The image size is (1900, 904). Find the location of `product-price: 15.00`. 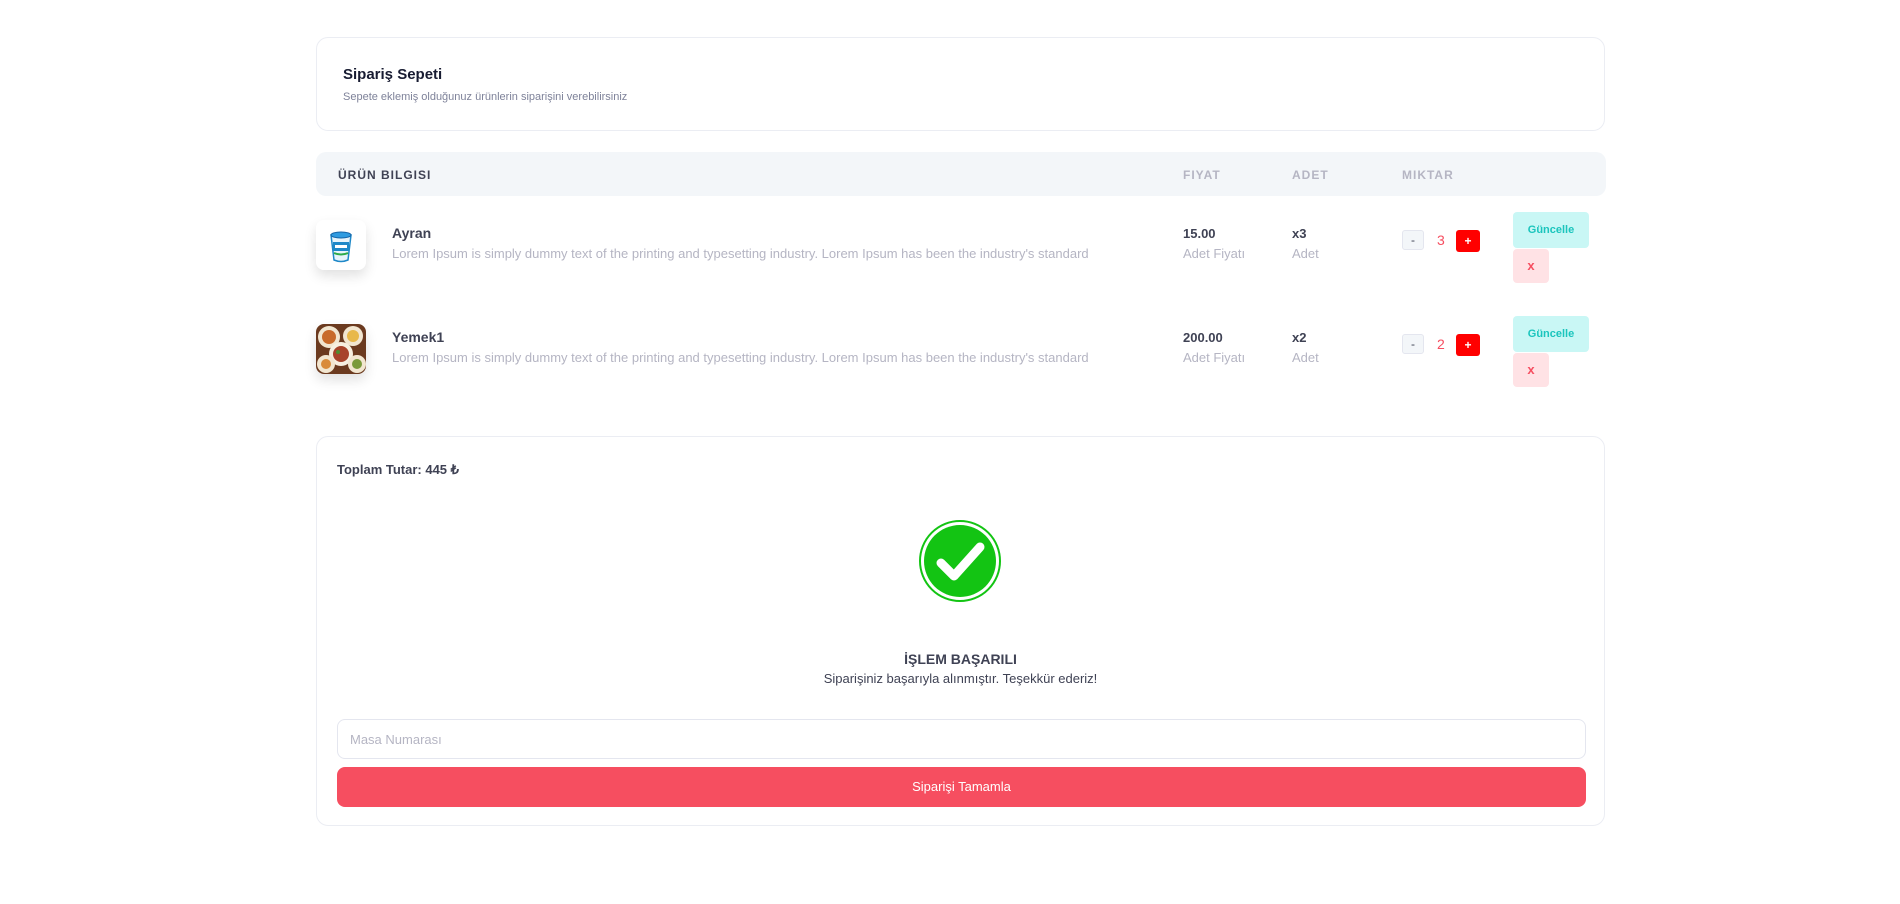

product-price: 15.00 is located at coordinates (1199, 233).